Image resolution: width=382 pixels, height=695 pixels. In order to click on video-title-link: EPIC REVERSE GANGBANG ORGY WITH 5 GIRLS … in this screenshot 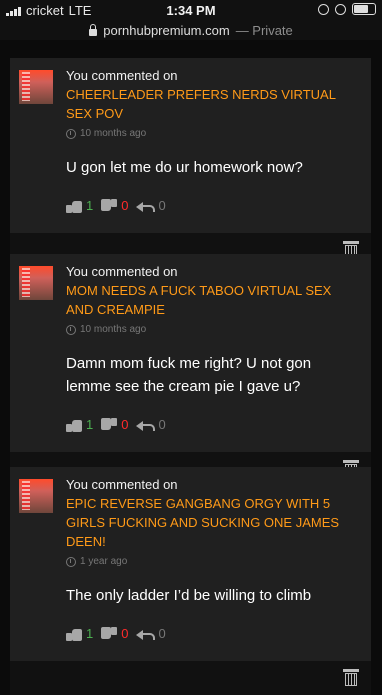, I will do `click(211, 522)`.